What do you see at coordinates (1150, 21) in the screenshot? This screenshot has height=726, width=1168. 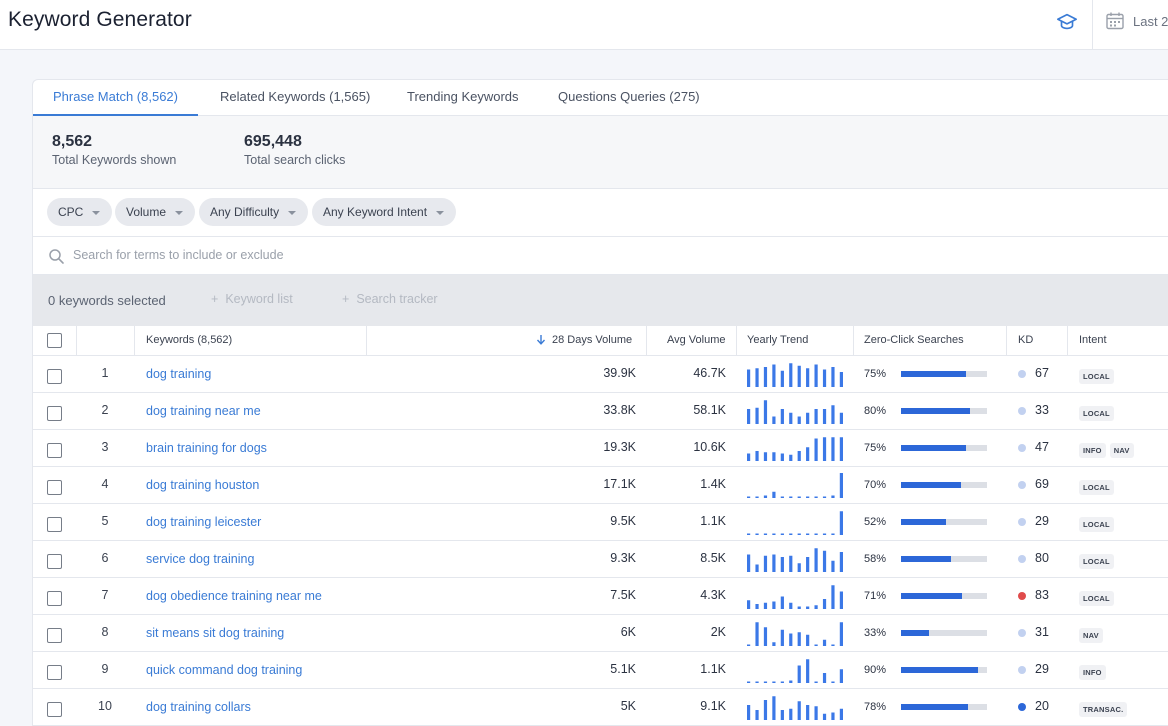 I see `date-range-button: Last 2` at bounding box center [1150, 21].